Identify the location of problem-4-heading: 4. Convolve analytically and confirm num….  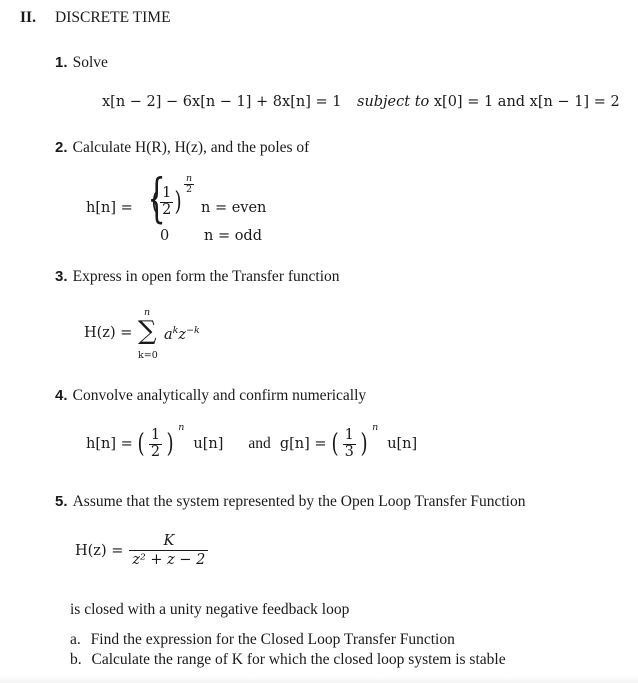
(210, 395).